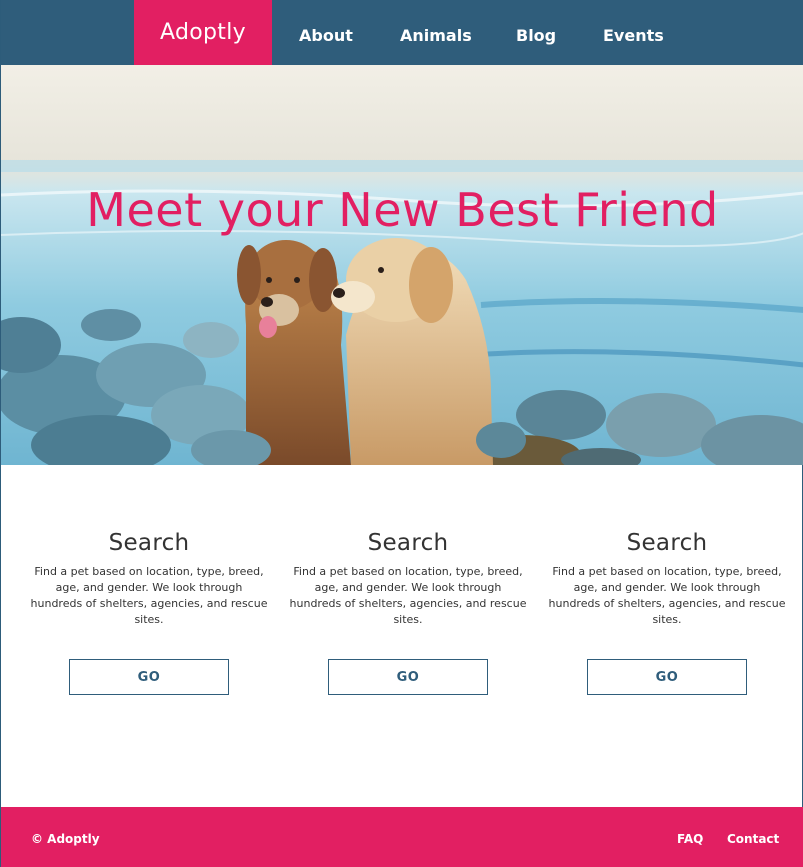  I want to click on footer-copyright: © Adoptly, so click(65, 839).